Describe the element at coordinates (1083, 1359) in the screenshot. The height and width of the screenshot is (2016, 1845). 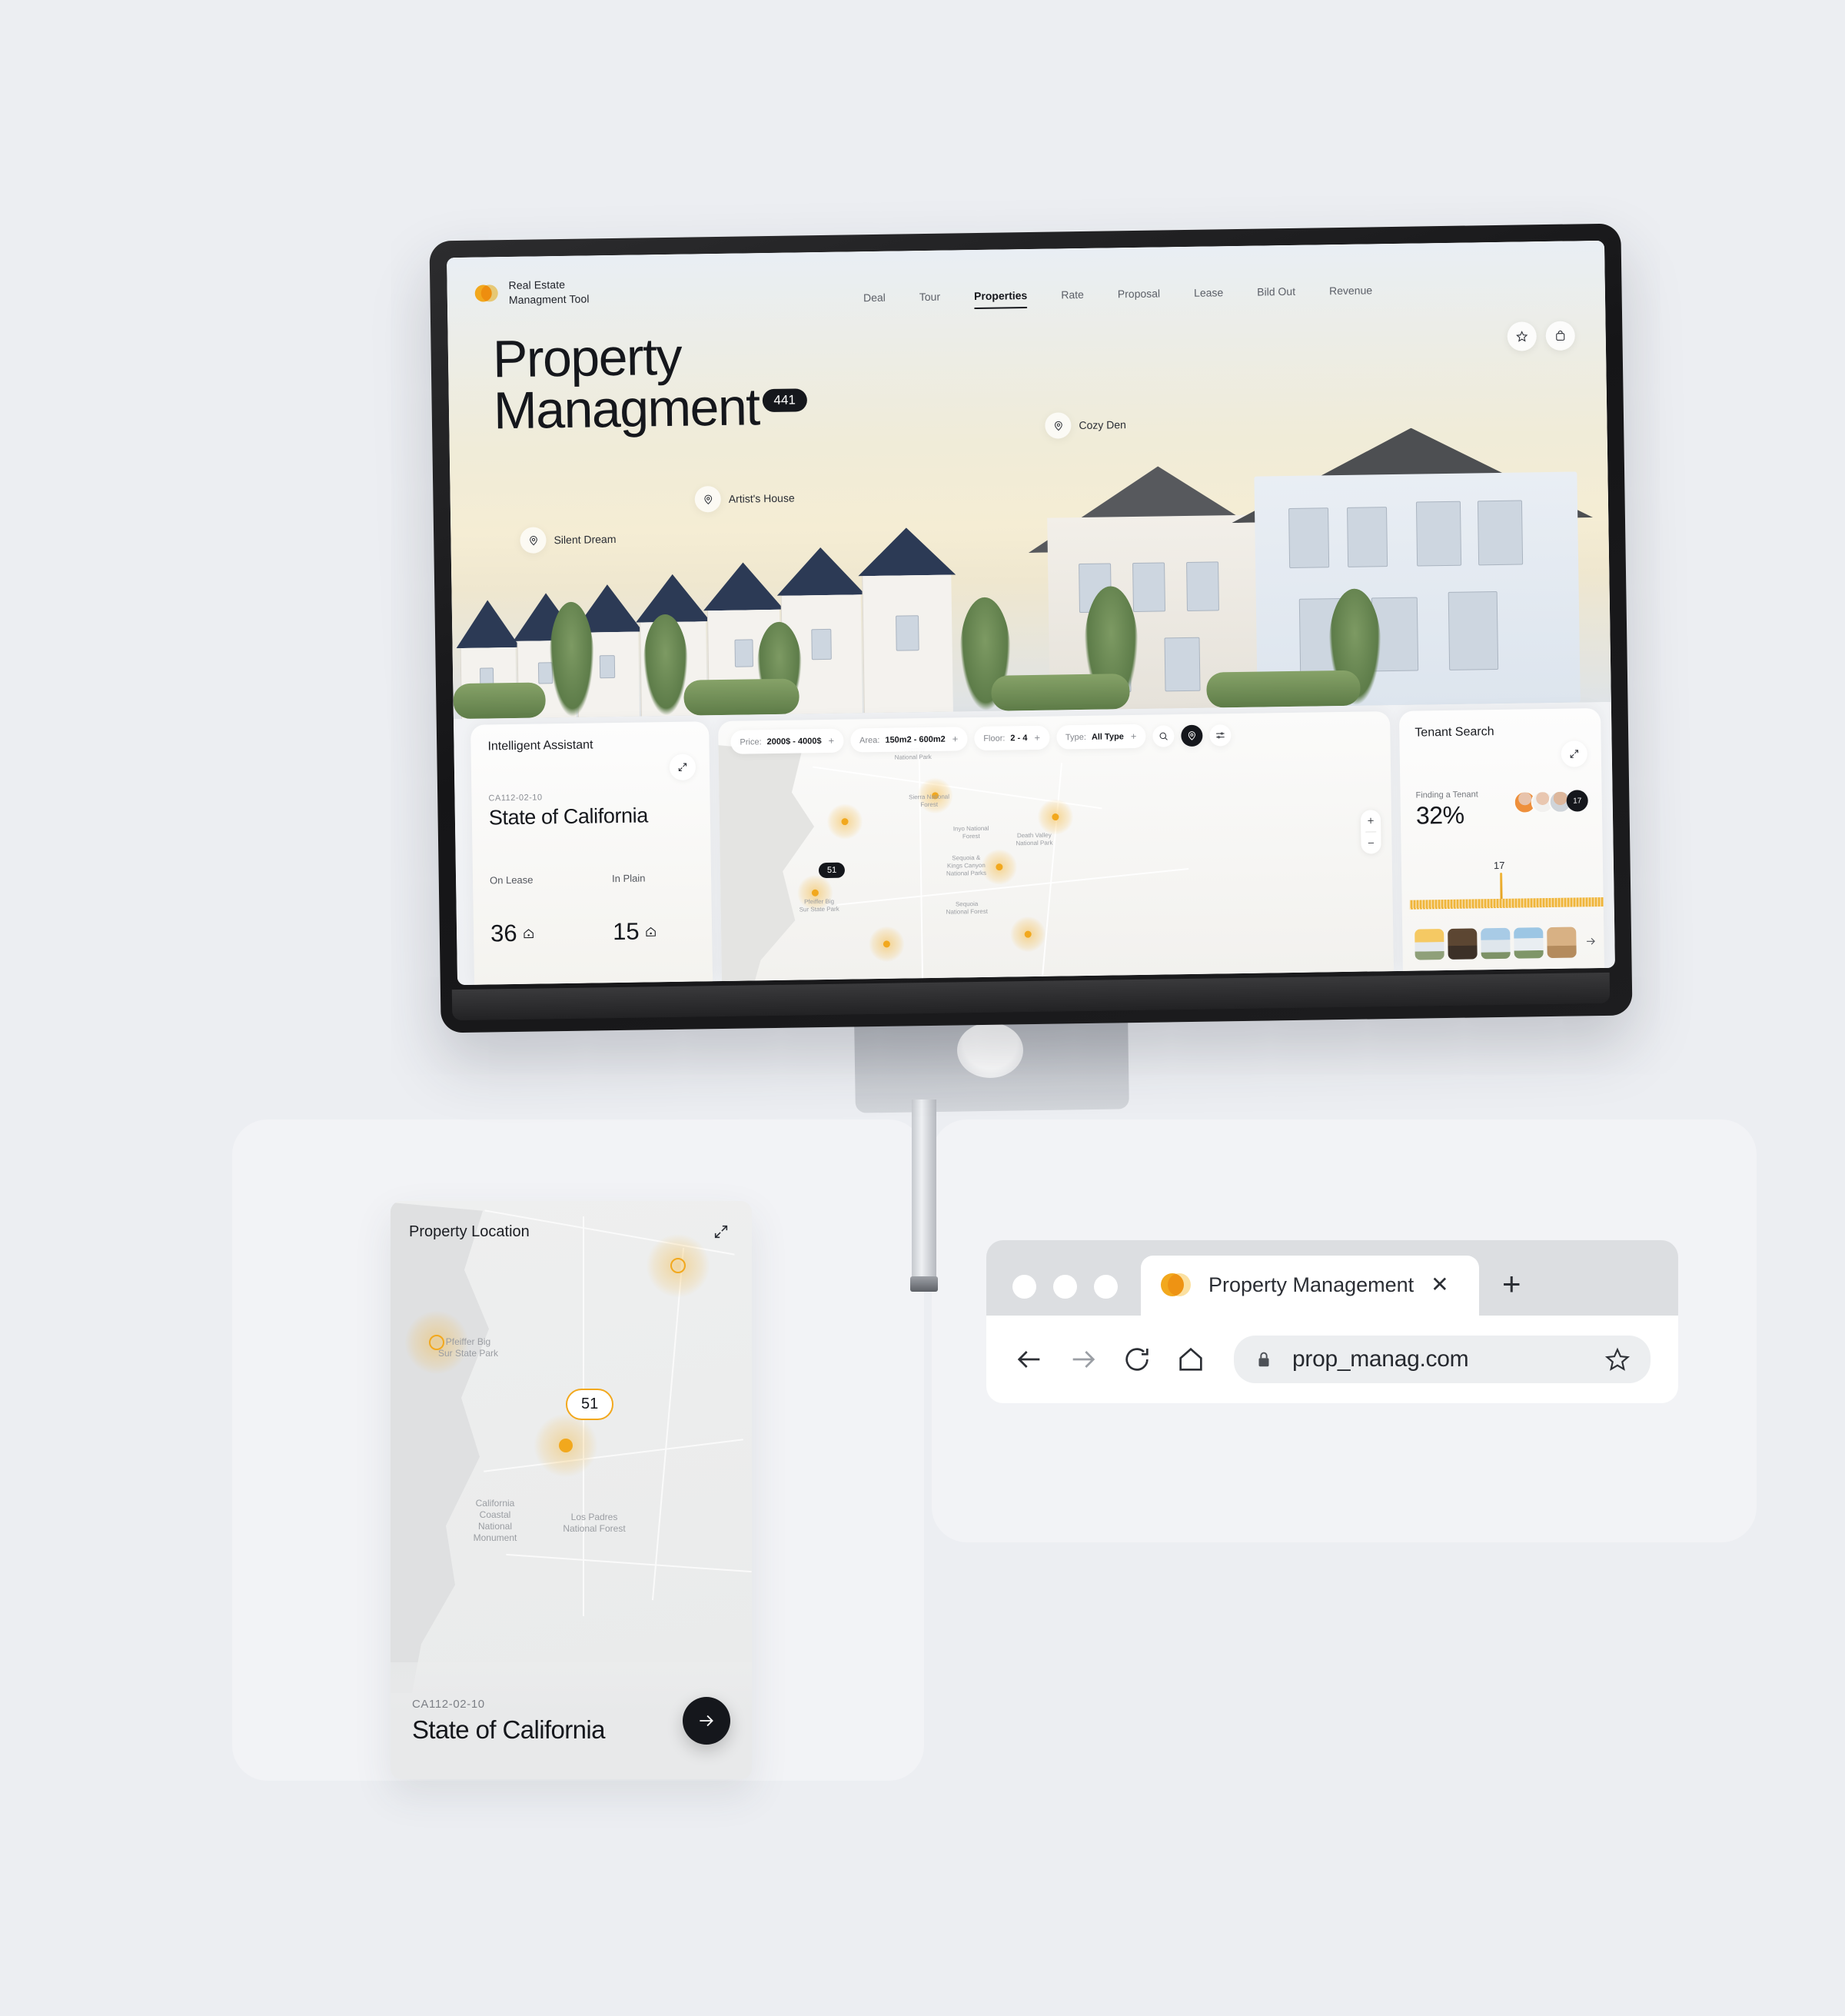
I see `forward-button` at that location.